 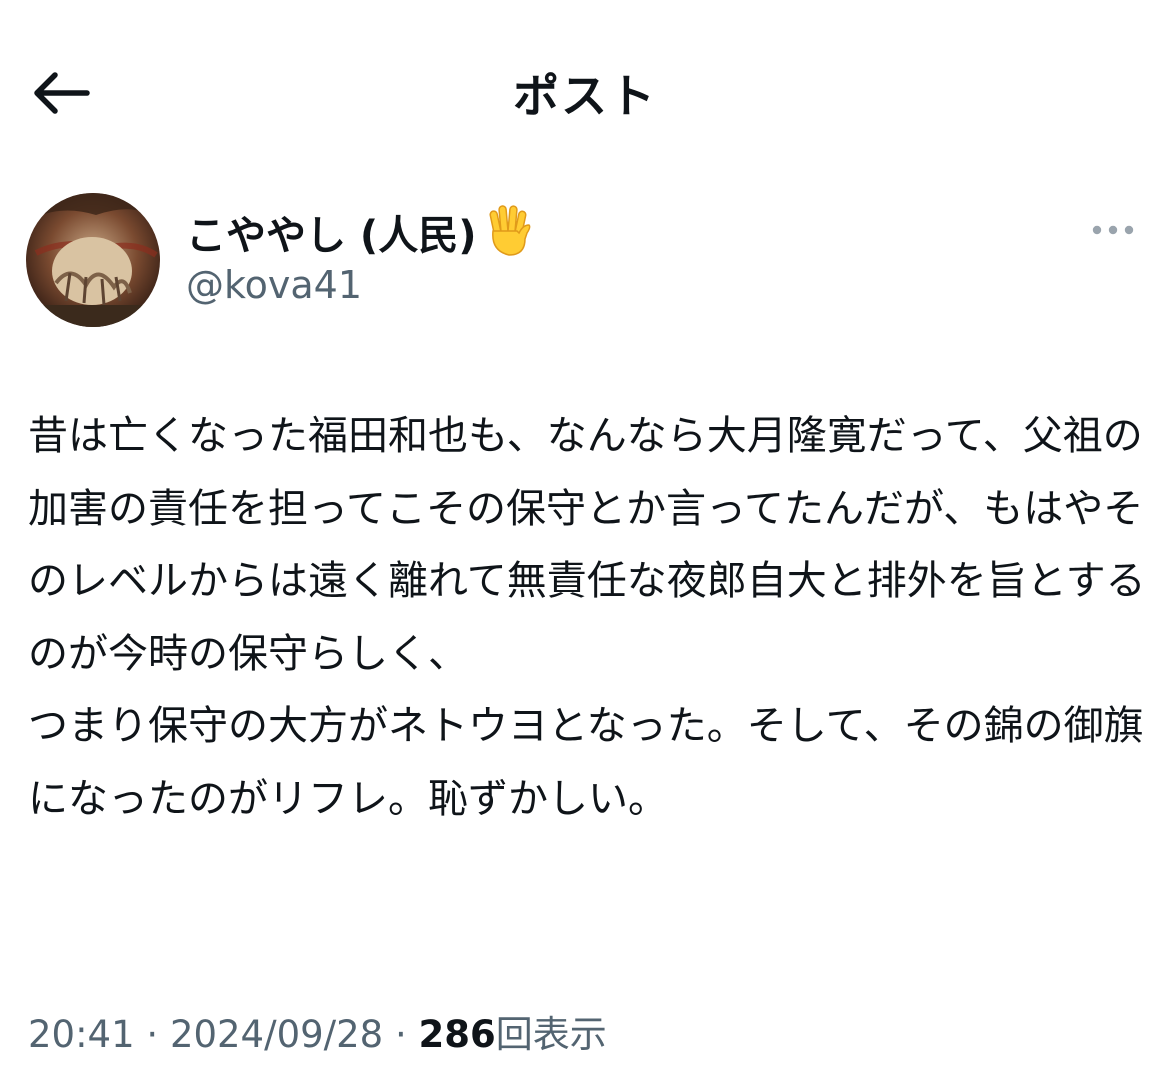 I want to click on author-display-name: こややし (人民), so click(x=360, y=236).